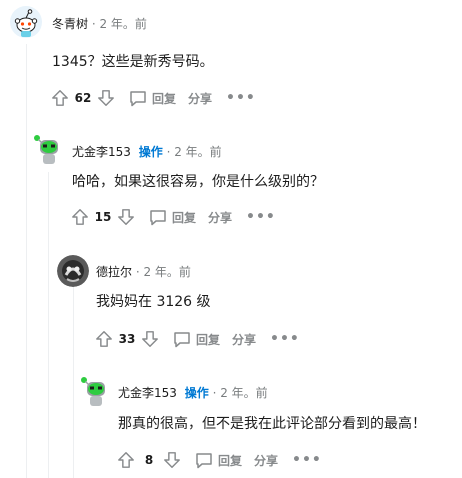 Image resolution: width=462 pixels, height=478 pixels. Describe the element at coordinates (114, 272) in the screenshot. I see `author-name: 德拉尔` at that location.